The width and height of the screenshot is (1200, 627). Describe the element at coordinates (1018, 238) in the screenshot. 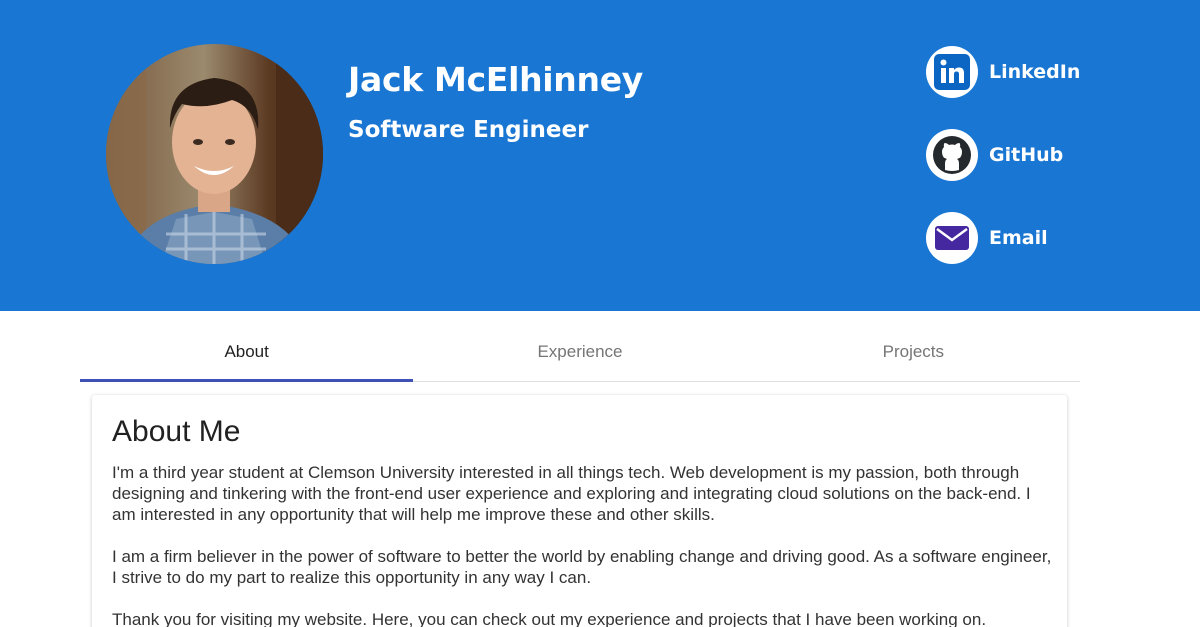

I see `email-label: Email` at that location.